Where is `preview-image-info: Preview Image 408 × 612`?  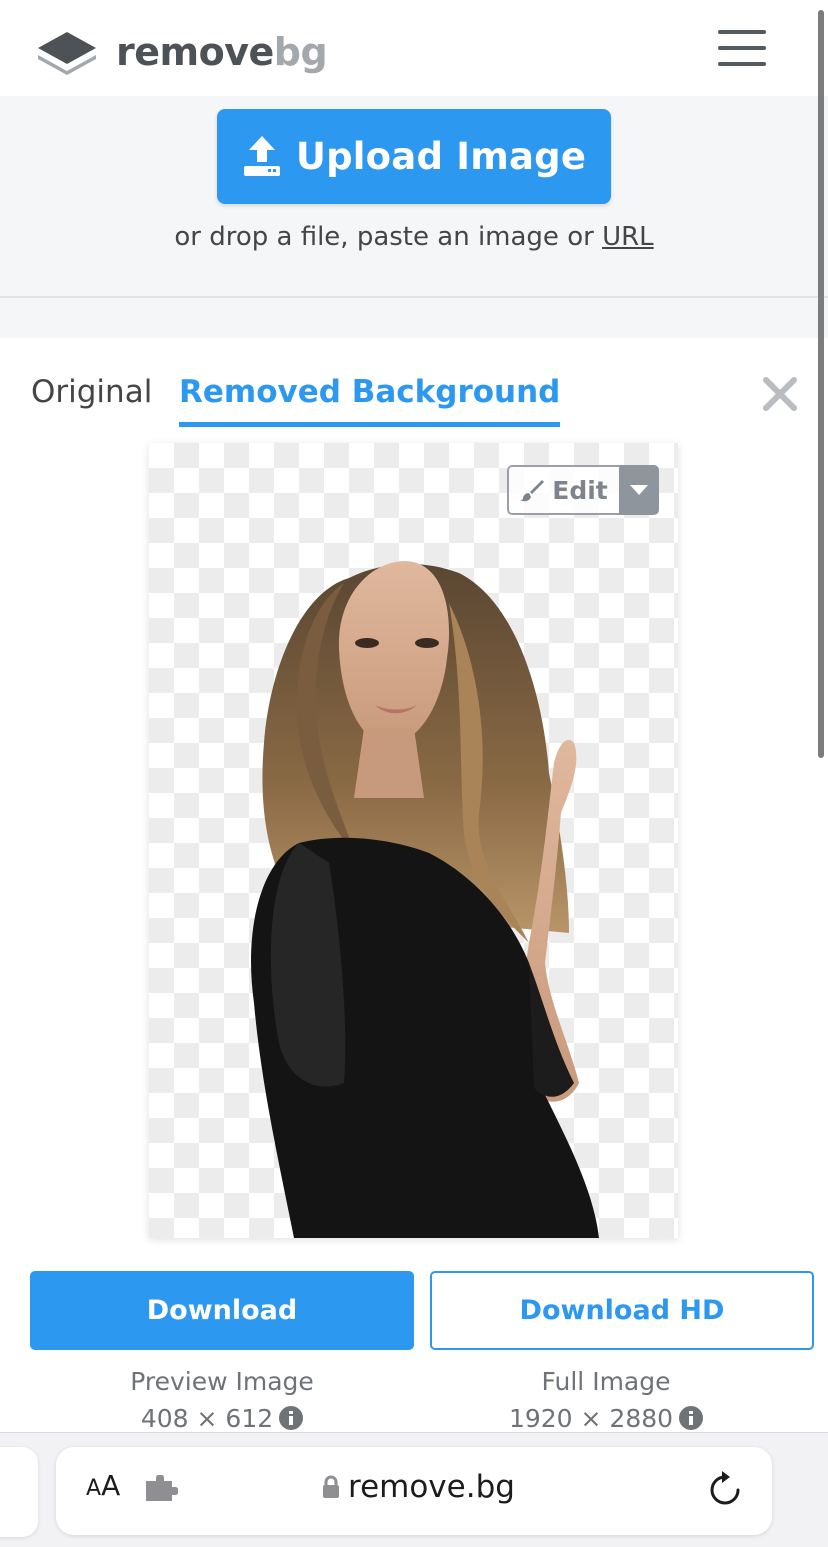
preview-image-info: Preview Image 408 × 612 is located at coordinates (222, 1400).